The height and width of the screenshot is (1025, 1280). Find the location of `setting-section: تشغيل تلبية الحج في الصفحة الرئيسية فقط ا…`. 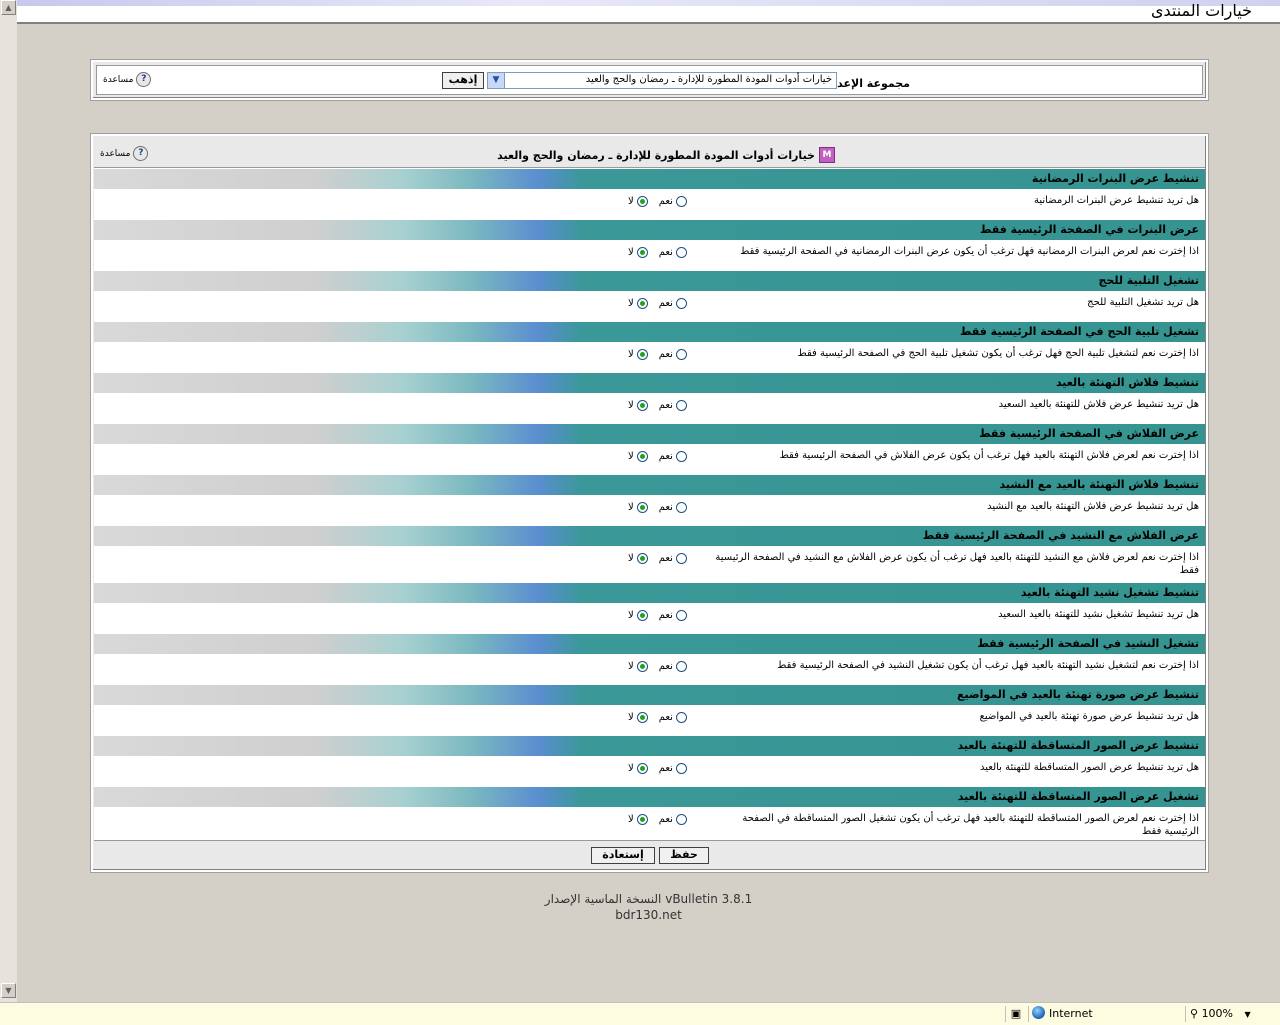

setting-section: تشغيل تلبية الحج في الصفحة الرئيسية فقط ا… is located at coordinates (649, 347).